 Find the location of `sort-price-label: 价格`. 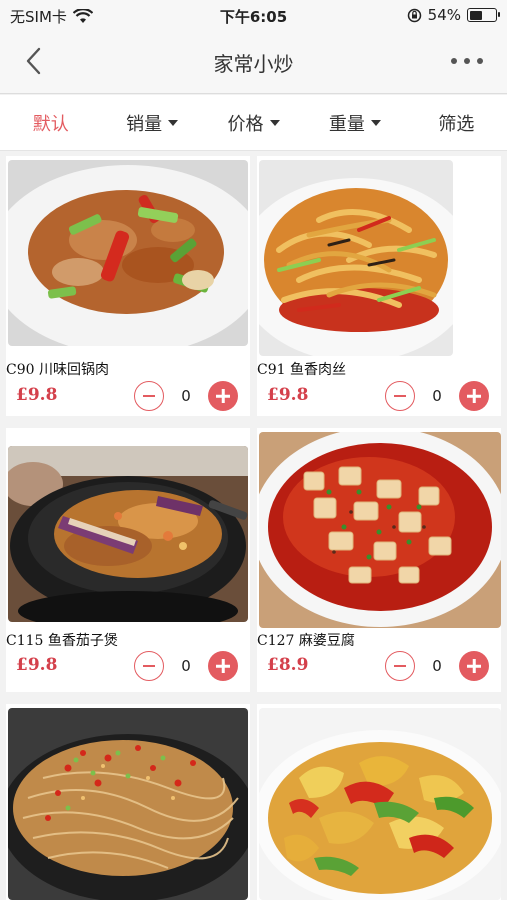

sort-price-label: 价格 is located at coordinates (245, 124).